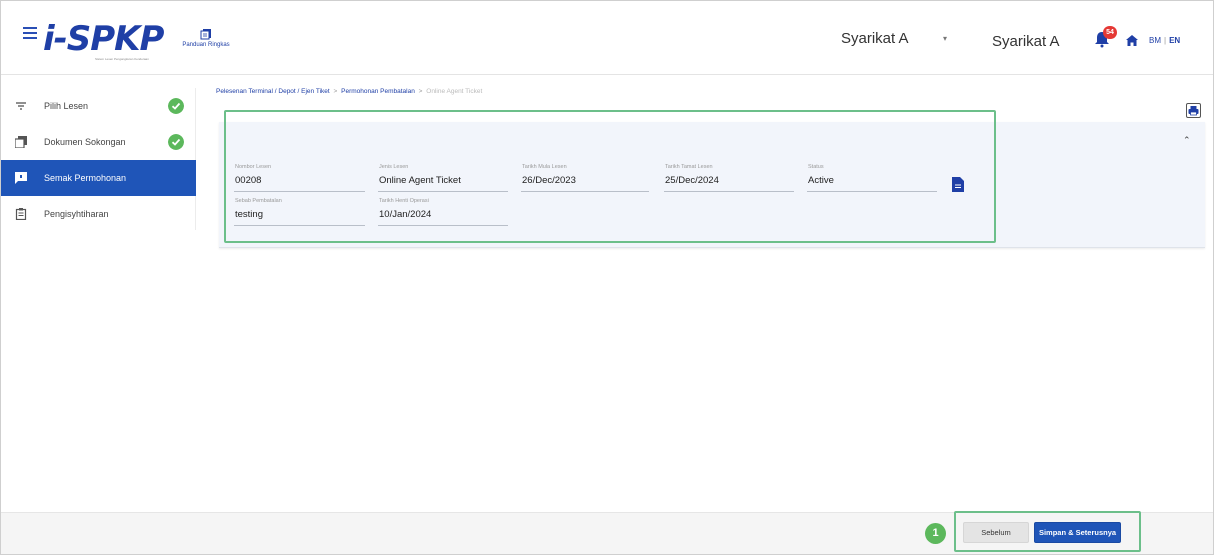 The width and height of the screenshot is (1214, 555). I want to click on sidebar-item-semak-permohonan: Semak Permohonan, so click(98, 178).